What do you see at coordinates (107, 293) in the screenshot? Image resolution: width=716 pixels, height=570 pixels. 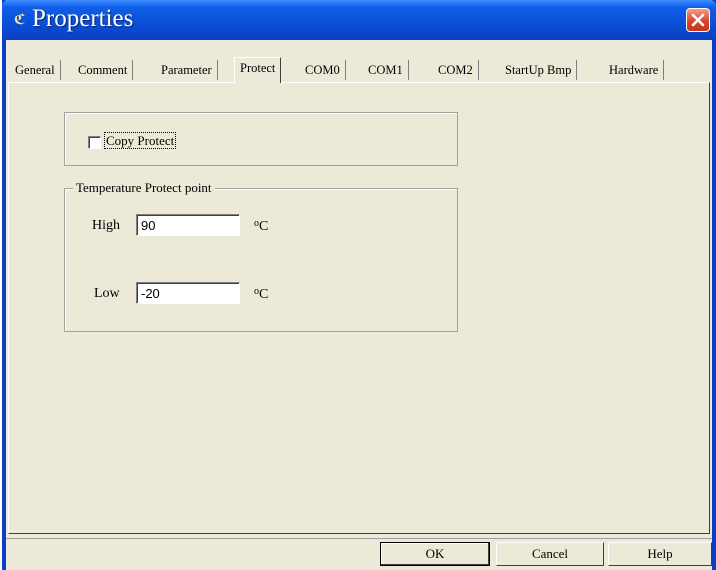 I see `low-label: Low` at bounding box center [107, 293].